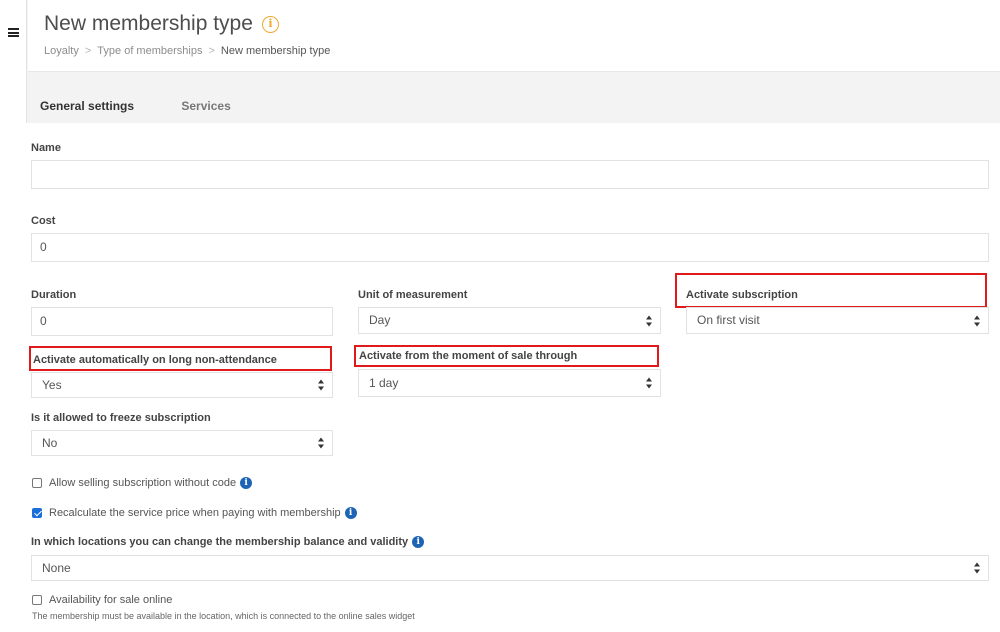 This screenshot has height=632, width=1000. What do you see at coordinates (37, 483) in the screenshot?
I see `allow-without-code-checkbox` at bounding box center [37, 483].